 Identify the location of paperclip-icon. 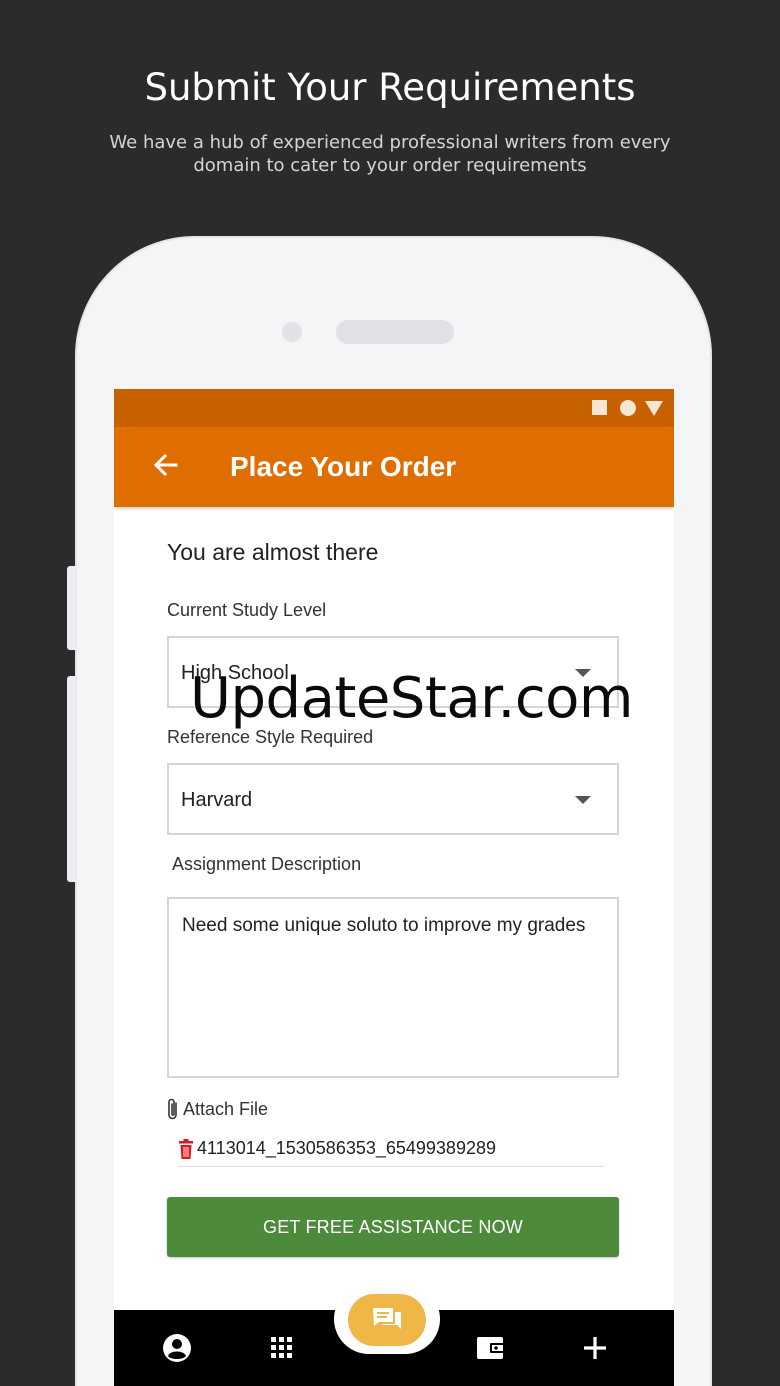
(172, 1109).